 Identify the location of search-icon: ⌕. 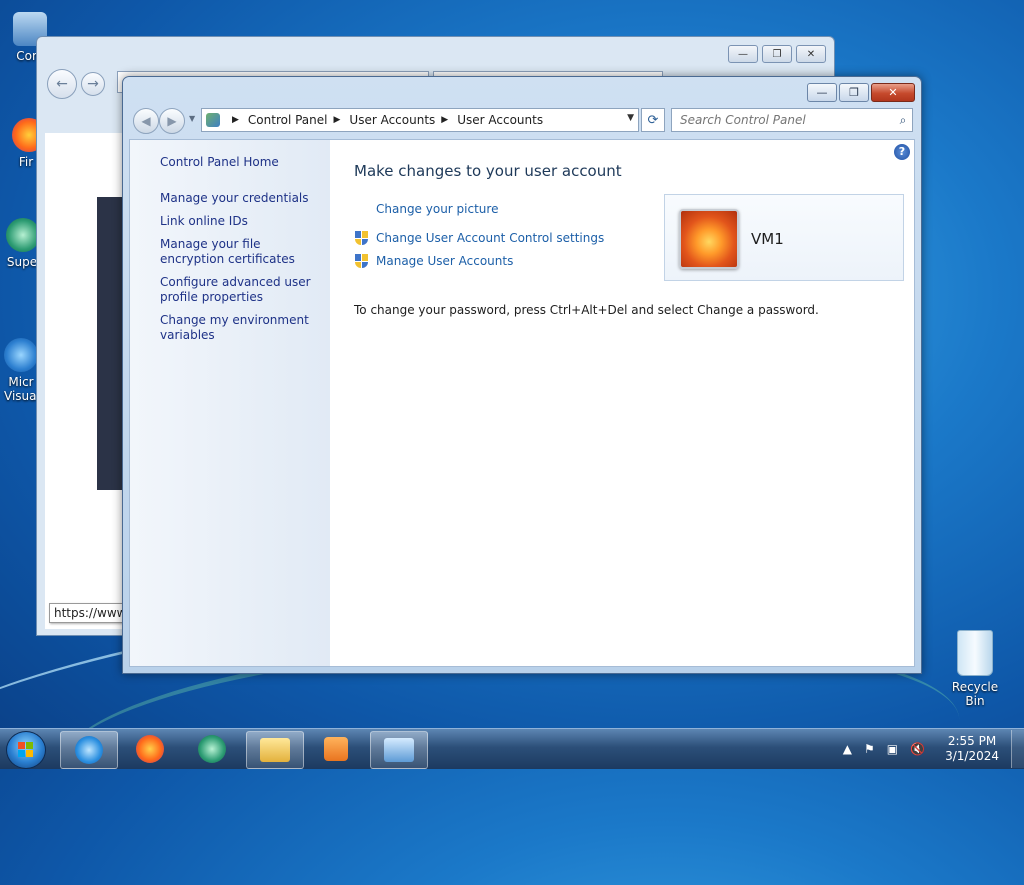
(903, 120).